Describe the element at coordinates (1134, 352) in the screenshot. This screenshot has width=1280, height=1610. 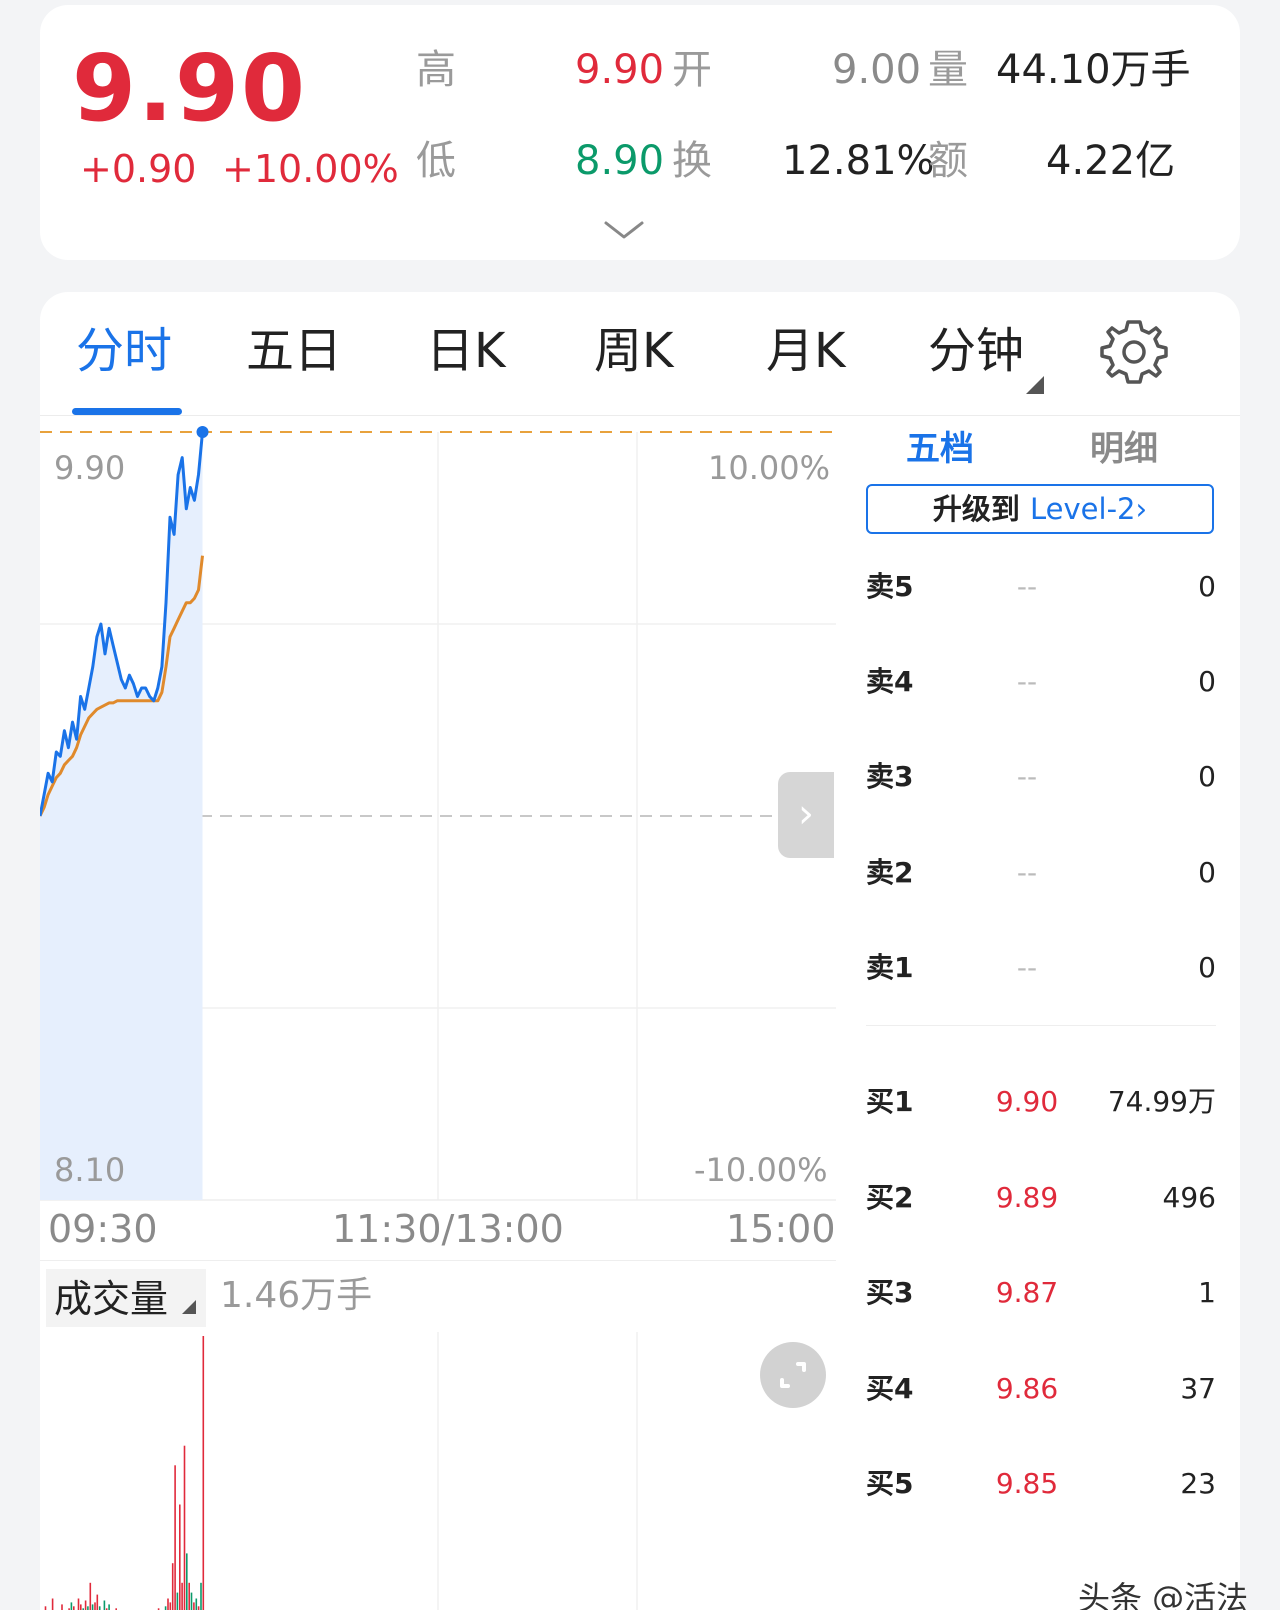
I see `gear-icon` at that location.